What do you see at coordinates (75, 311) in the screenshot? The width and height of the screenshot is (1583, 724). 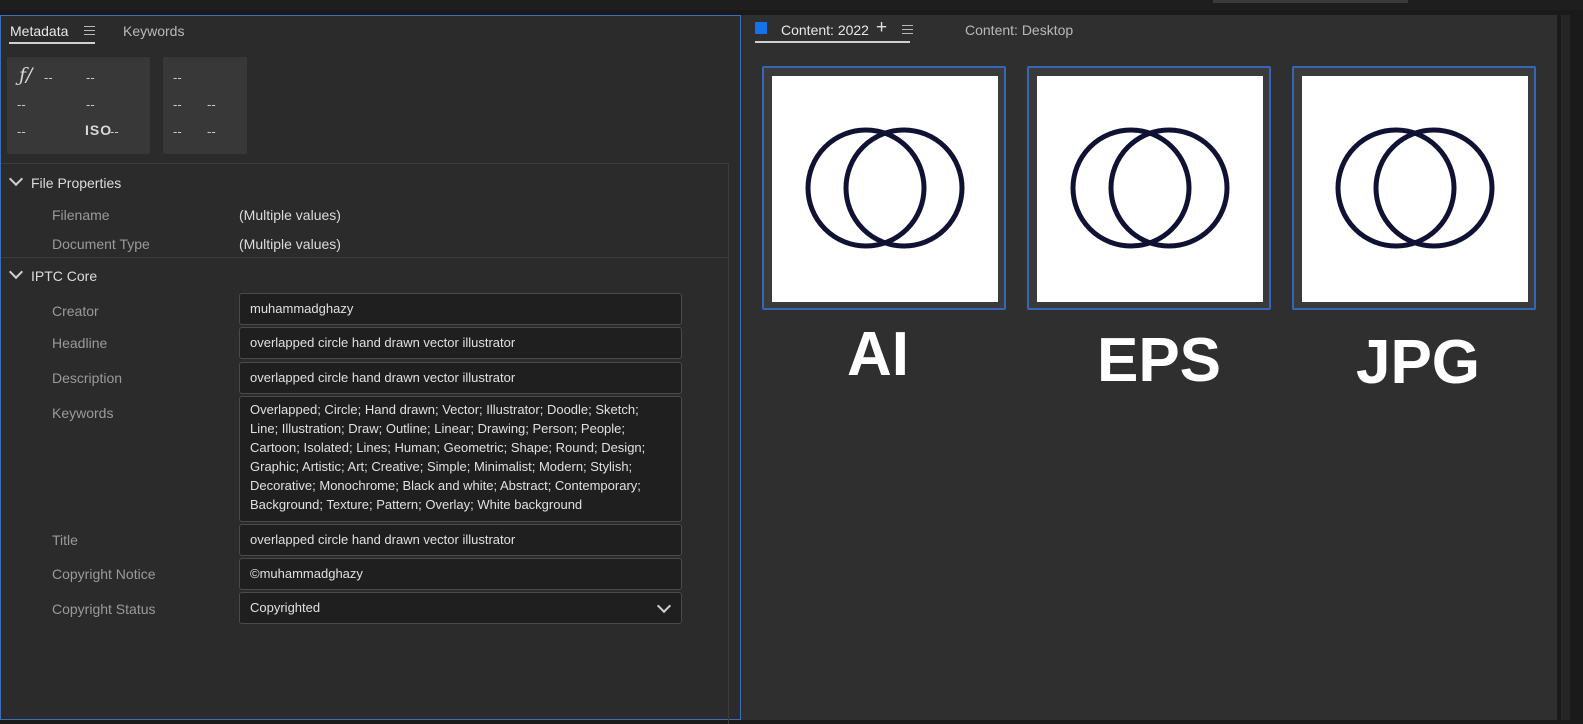 I see `creator-label: Creator` at bounding box center [75, 311].